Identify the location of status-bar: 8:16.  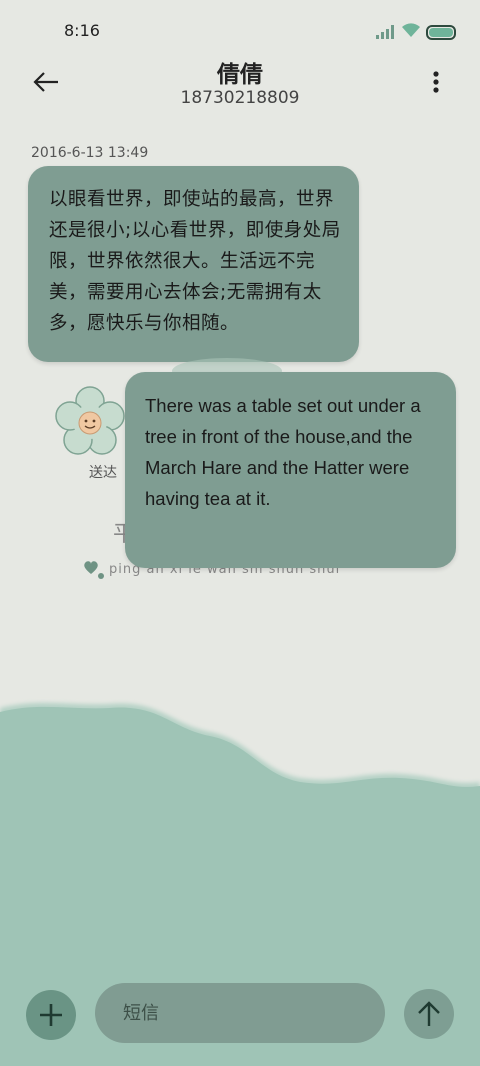
(240, 30).